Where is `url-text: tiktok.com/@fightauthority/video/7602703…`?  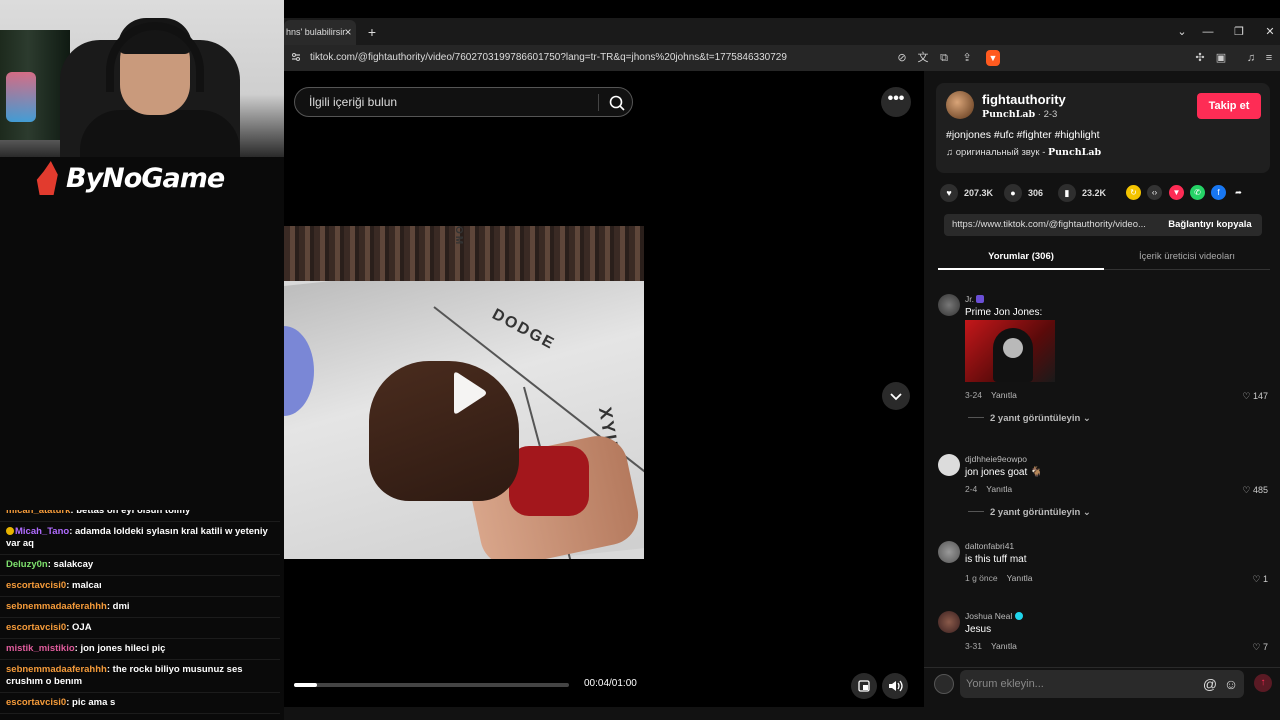 url-text: tiktok.com/@fightauthority/video/7602703… is located at coordinates (548, 58).